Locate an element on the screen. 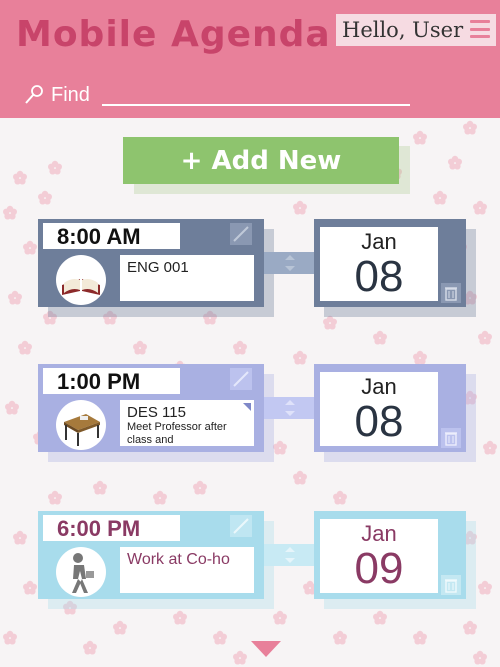 This screenshot has height=667, width=500. user-greeting: Hello, User is located at coordinates (403, 30).